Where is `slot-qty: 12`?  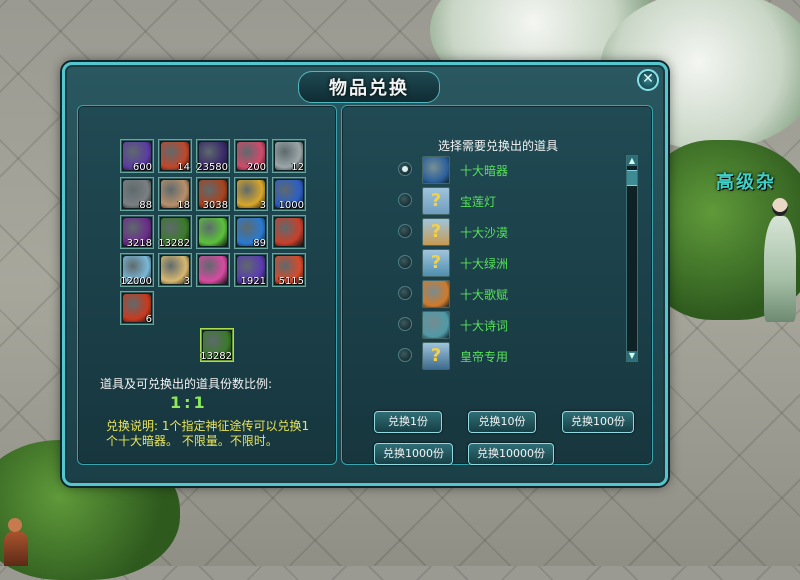 slot-qty: 12 is located at coordinates (297, 167).